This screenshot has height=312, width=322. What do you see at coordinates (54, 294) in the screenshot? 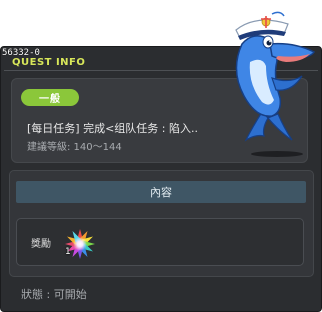
I see `quest-status: 狀態 : 可開始` at bounding box center [54, 294].